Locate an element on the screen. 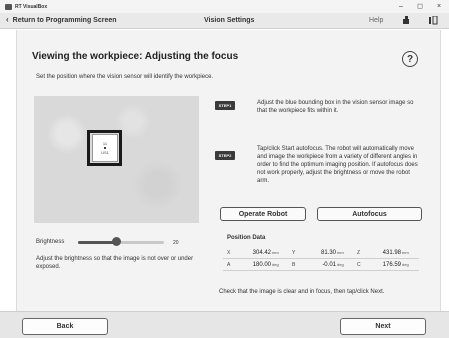 This screenshot has height=338, width=449. position-cell: C 176.59 deg is located at coordinates (385, 265).